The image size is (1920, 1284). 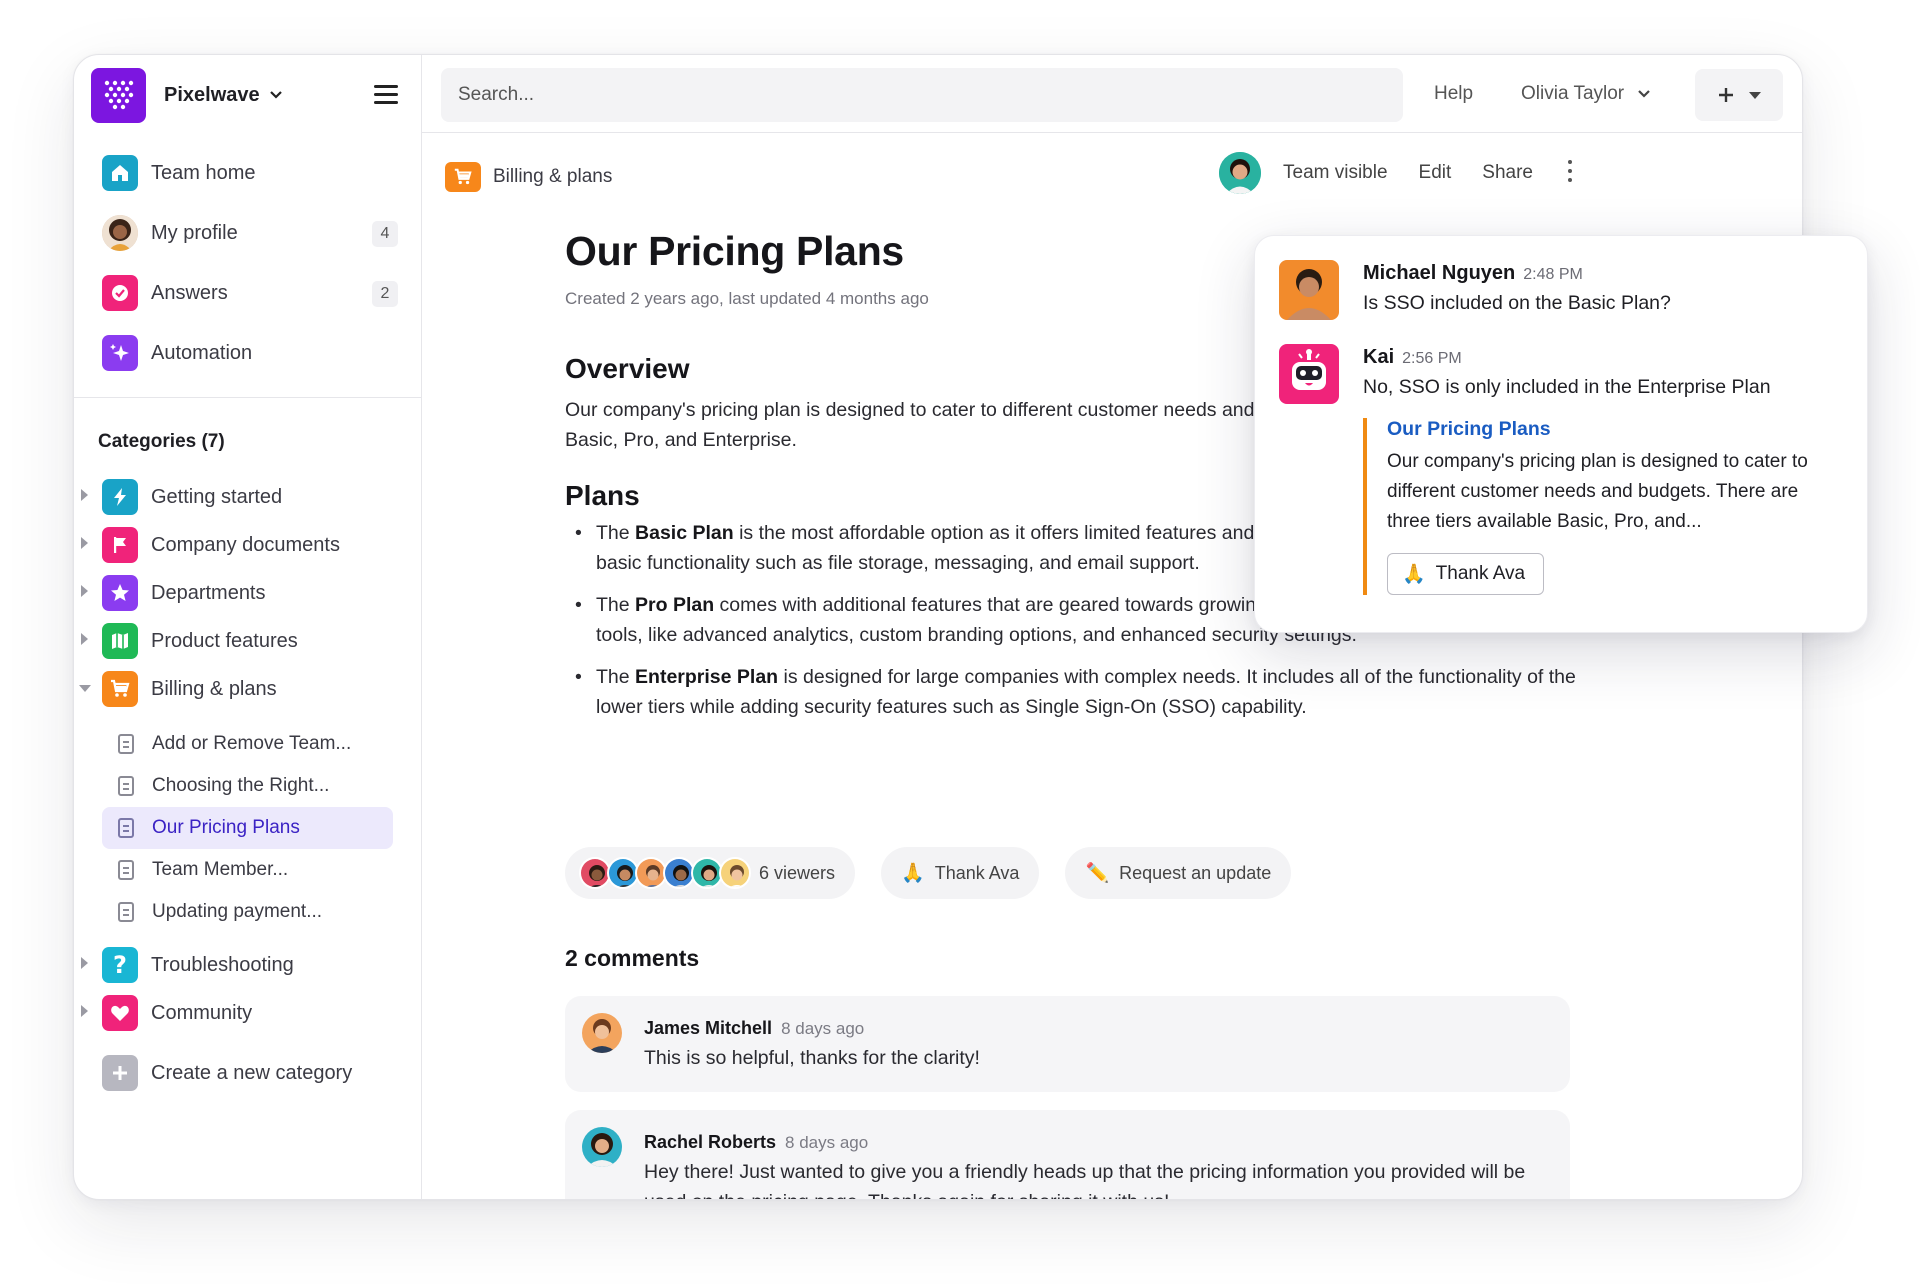 I want to click on nav-item-my-profile: My profile 4, so click(x=250, y=233).